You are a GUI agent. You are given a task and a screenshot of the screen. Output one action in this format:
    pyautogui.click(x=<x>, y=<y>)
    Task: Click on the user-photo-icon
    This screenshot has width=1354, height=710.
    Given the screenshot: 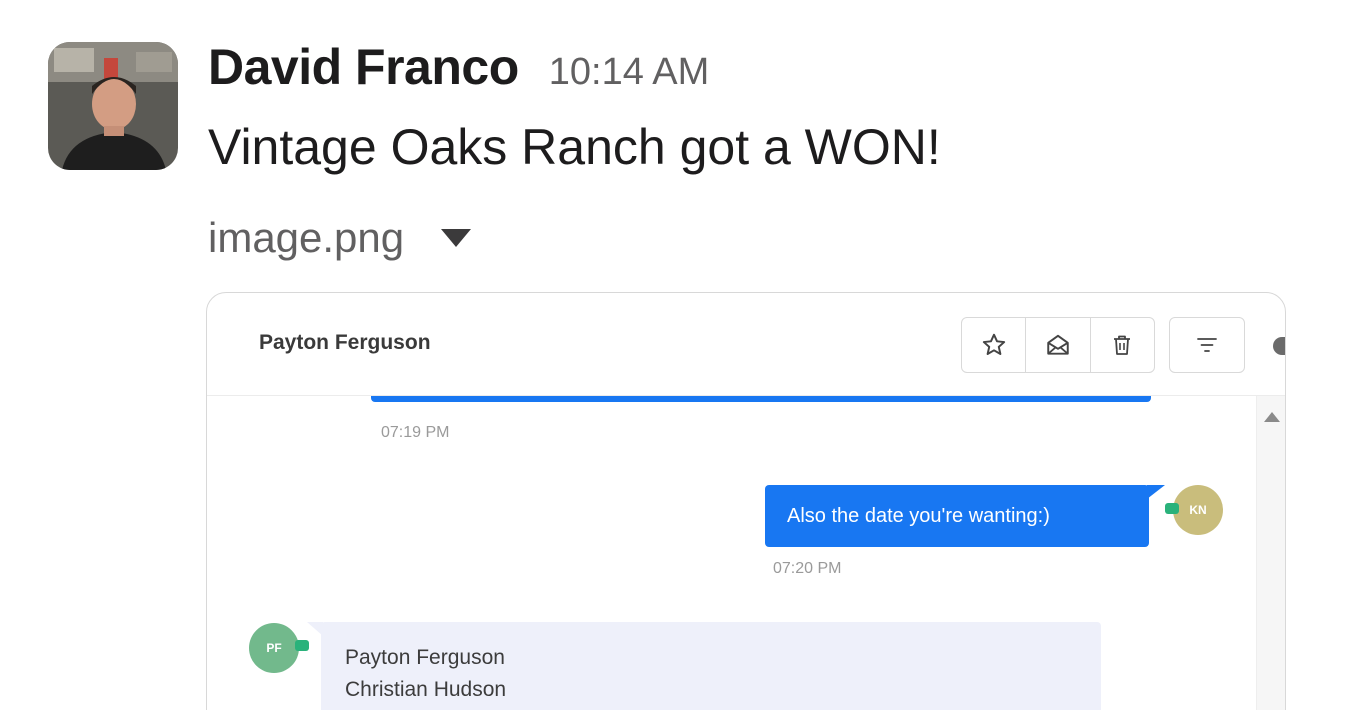 What is the action you would take?
    pyautogui.click(x=113, y=106)
    